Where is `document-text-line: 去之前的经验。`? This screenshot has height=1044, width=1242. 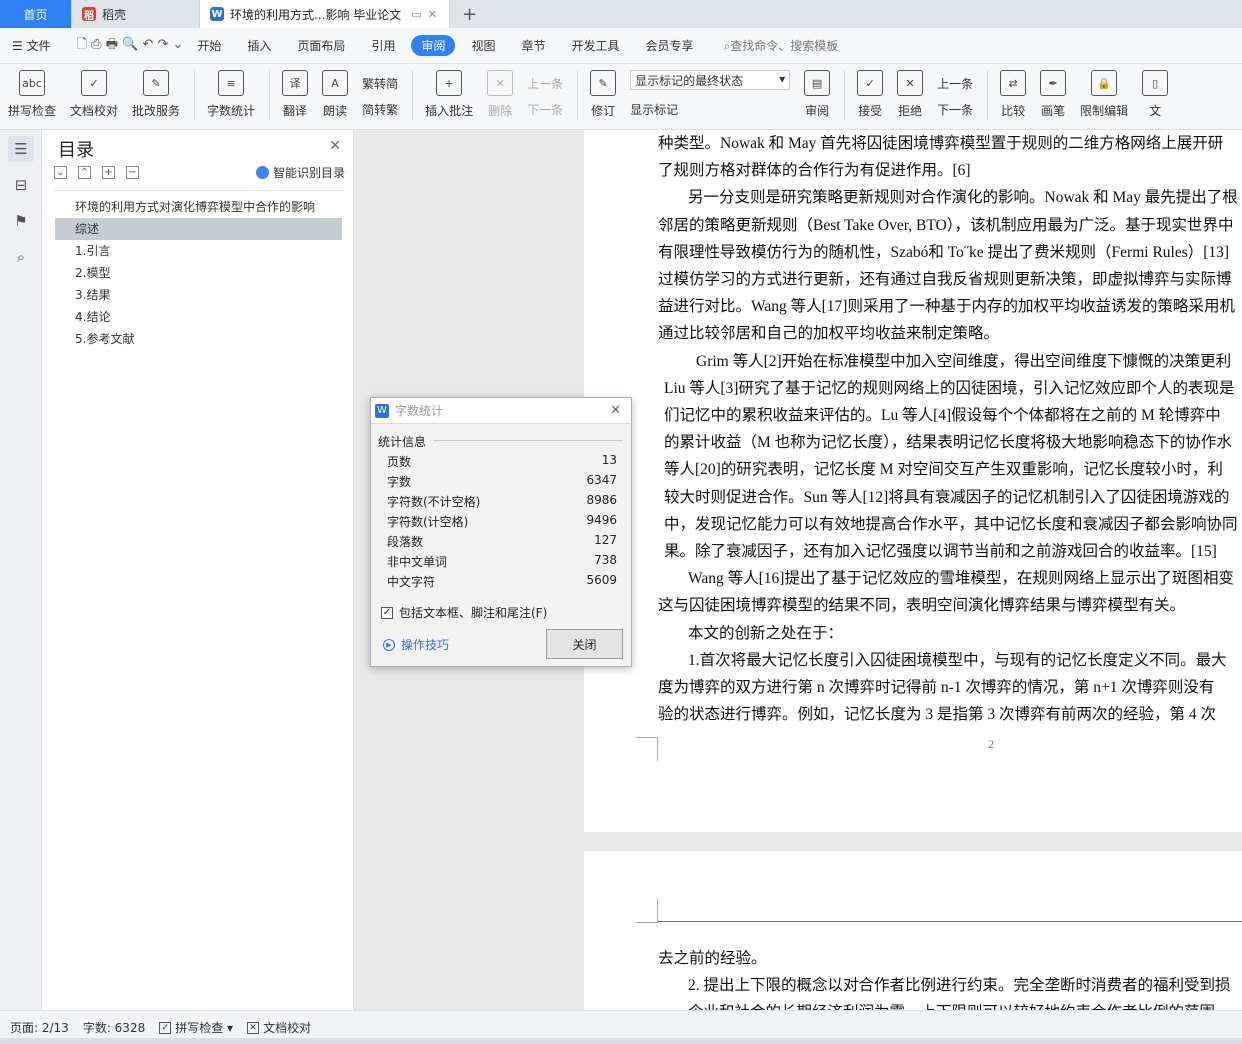
document-text-line: 去之前的经验。 is located at coordinates (950, 958).